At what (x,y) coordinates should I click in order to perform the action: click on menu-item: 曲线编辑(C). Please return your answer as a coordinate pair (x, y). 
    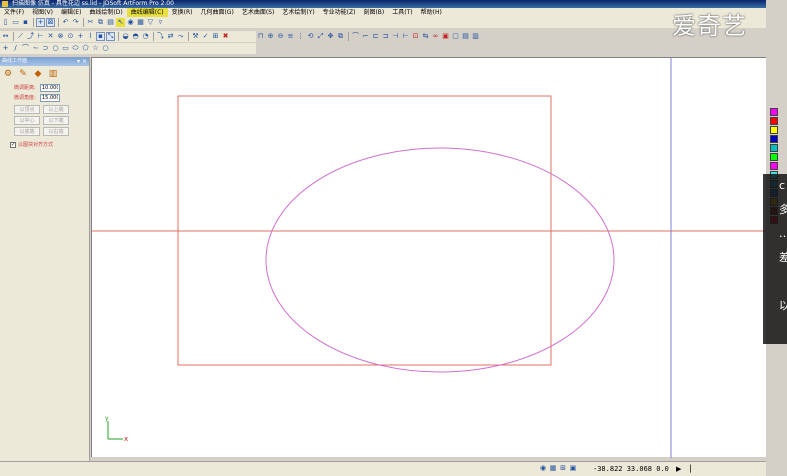
    Looking at the image, I should click on (147, 12).